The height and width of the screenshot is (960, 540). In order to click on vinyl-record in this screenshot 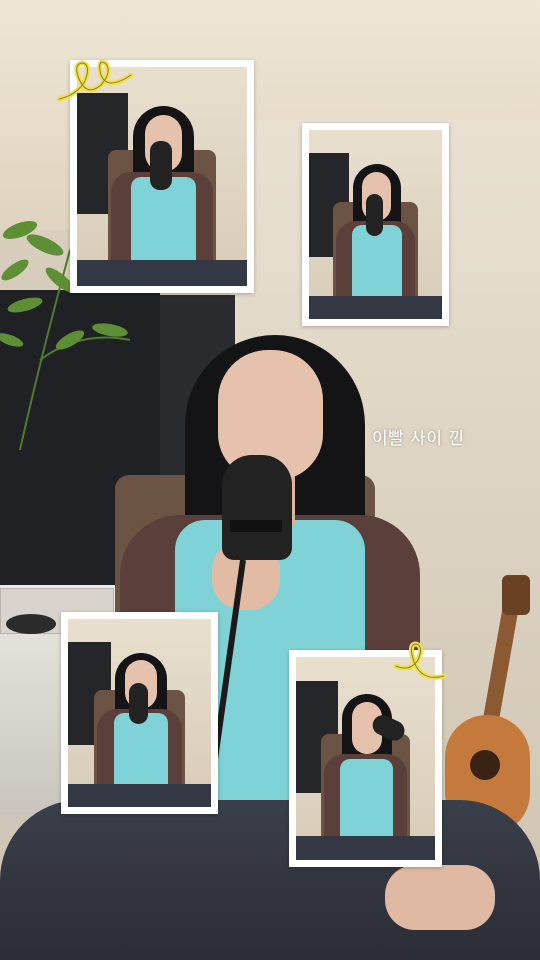, I will do `click(31, 624)`.